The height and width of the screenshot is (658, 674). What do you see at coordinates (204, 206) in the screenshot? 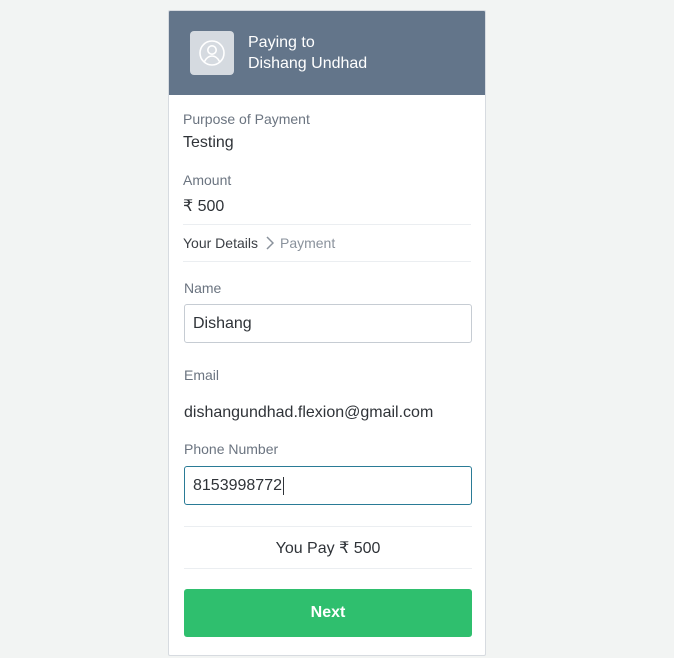
I see `amount-value: ₹ 500` at bounding box center [204, 206].